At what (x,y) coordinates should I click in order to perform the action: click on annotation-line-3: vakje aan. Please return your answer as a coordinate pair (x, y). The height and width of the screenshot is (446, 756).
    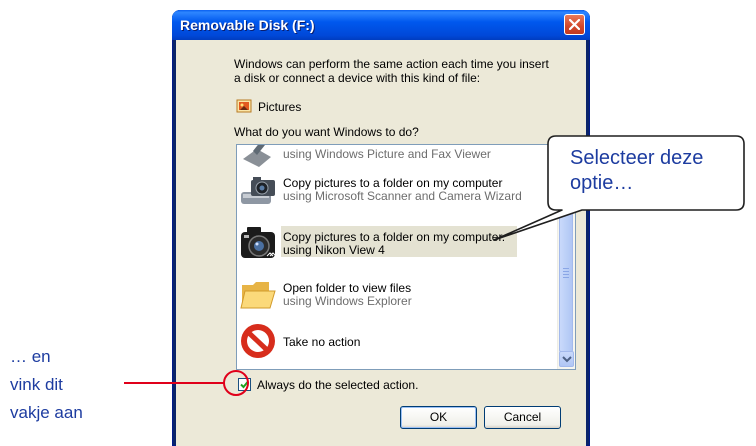
    Looking at the image, I should click on (46, 412).